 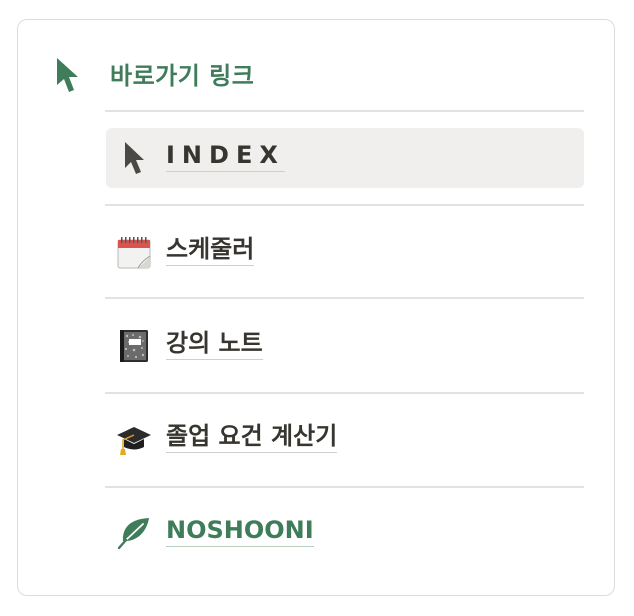 What do you see at coordinates (134, 346) in the screenshot?
I see `notebook-icon` at bounding box center [134, 346].